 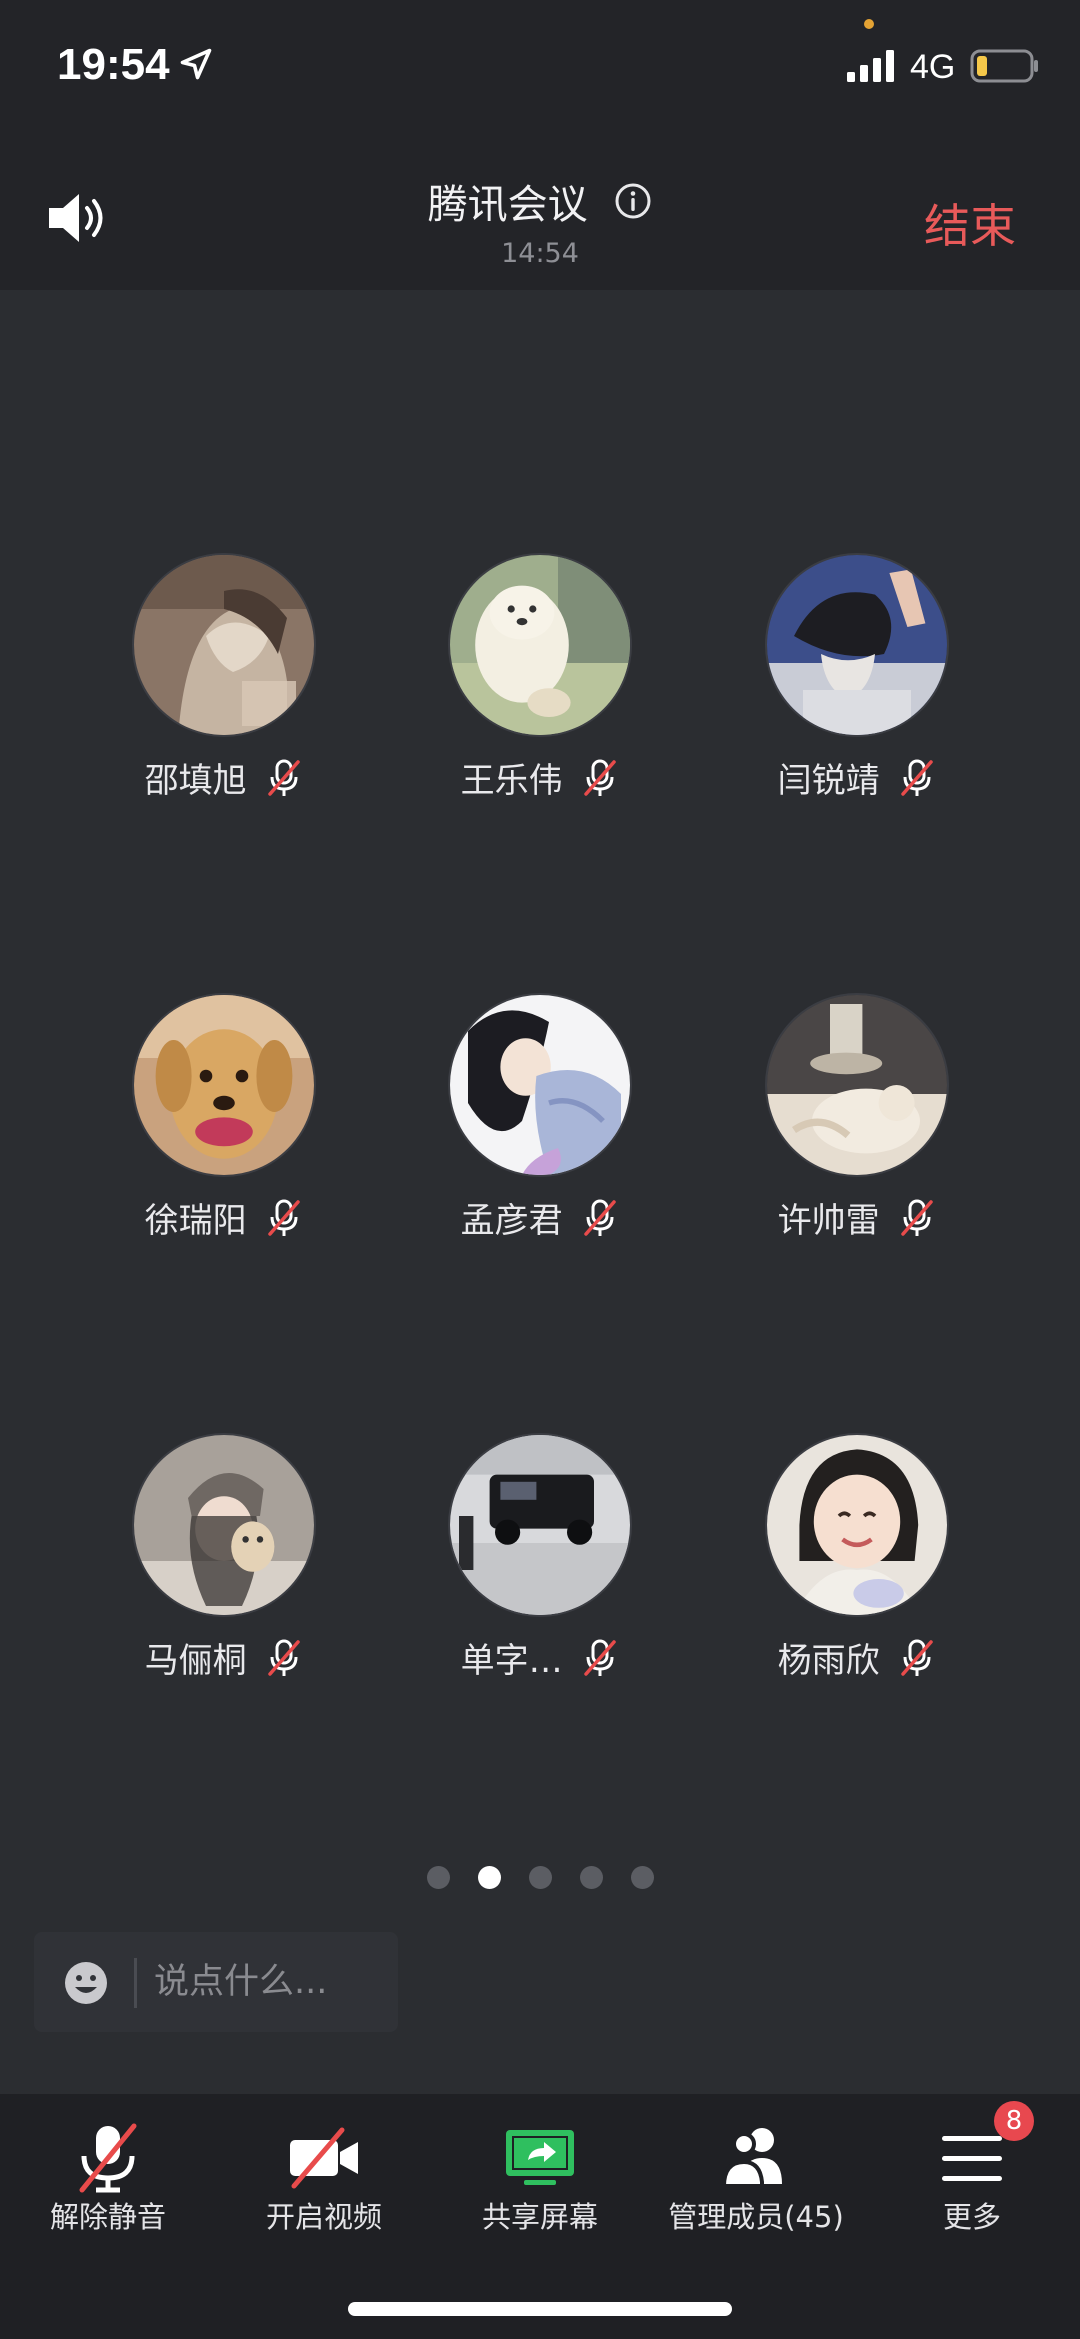 I want to click on participant-name-row: 孟彦君, so click(x=540, y=1217).